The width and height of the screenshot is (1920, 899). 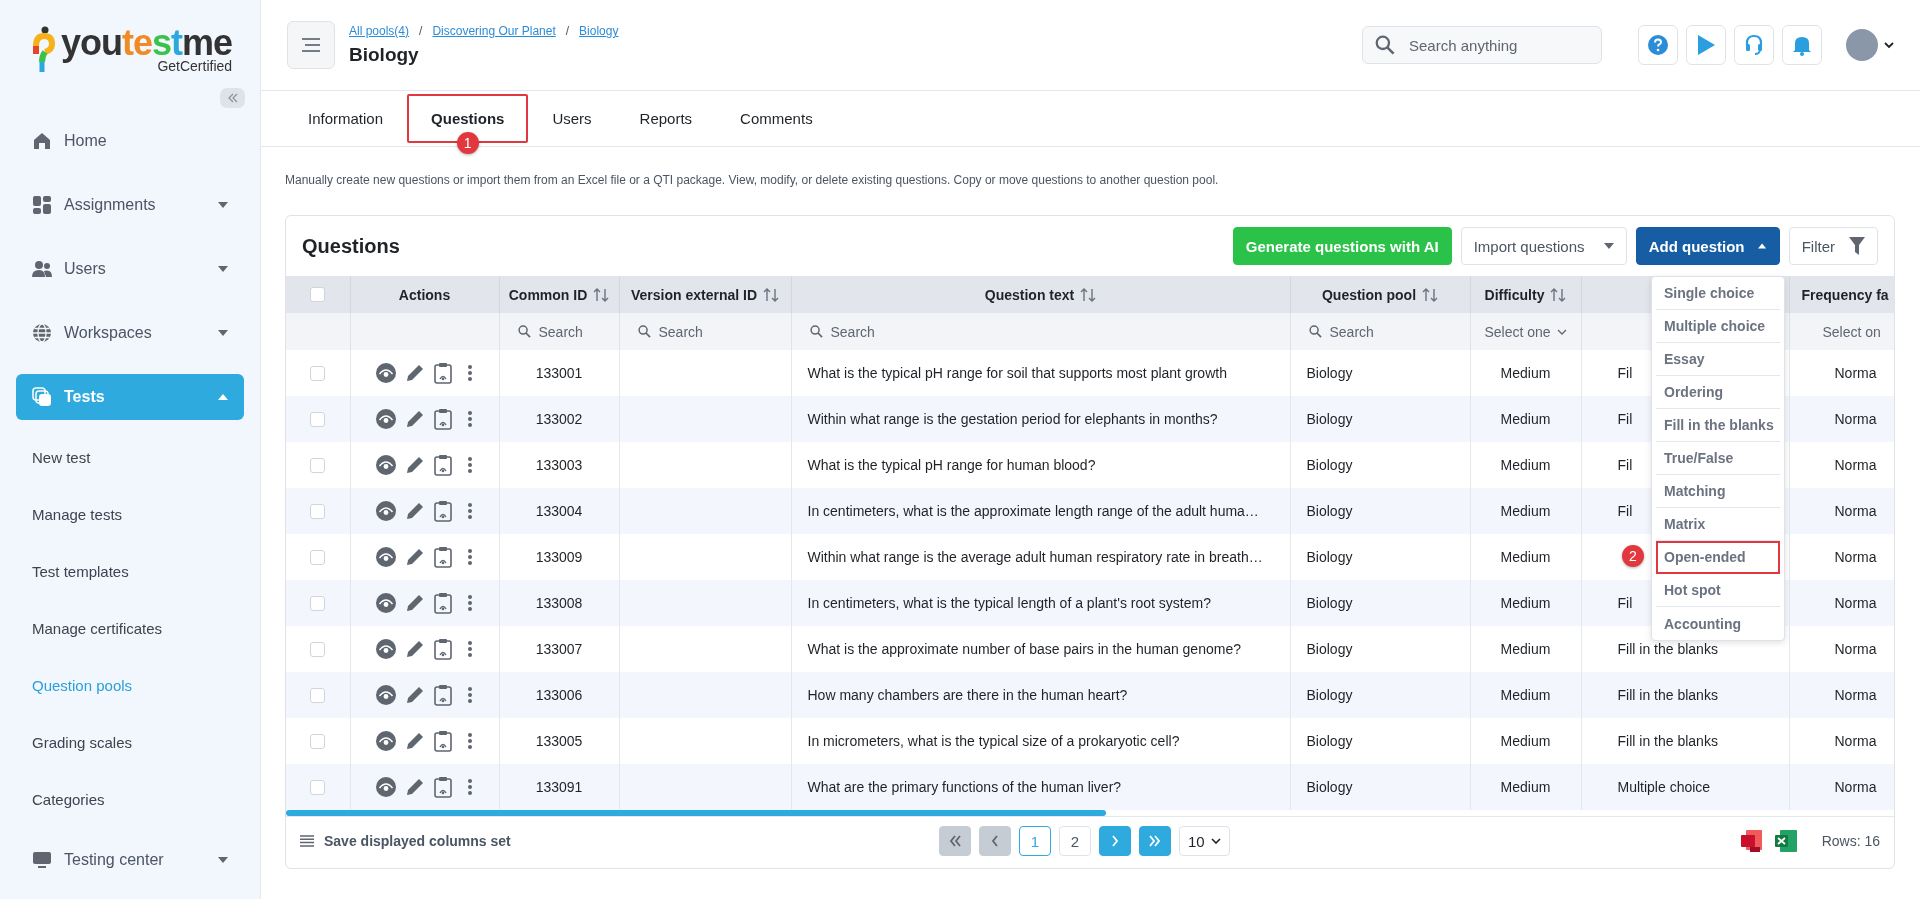 I want to click on support-button, so click(x=1754, y=45).